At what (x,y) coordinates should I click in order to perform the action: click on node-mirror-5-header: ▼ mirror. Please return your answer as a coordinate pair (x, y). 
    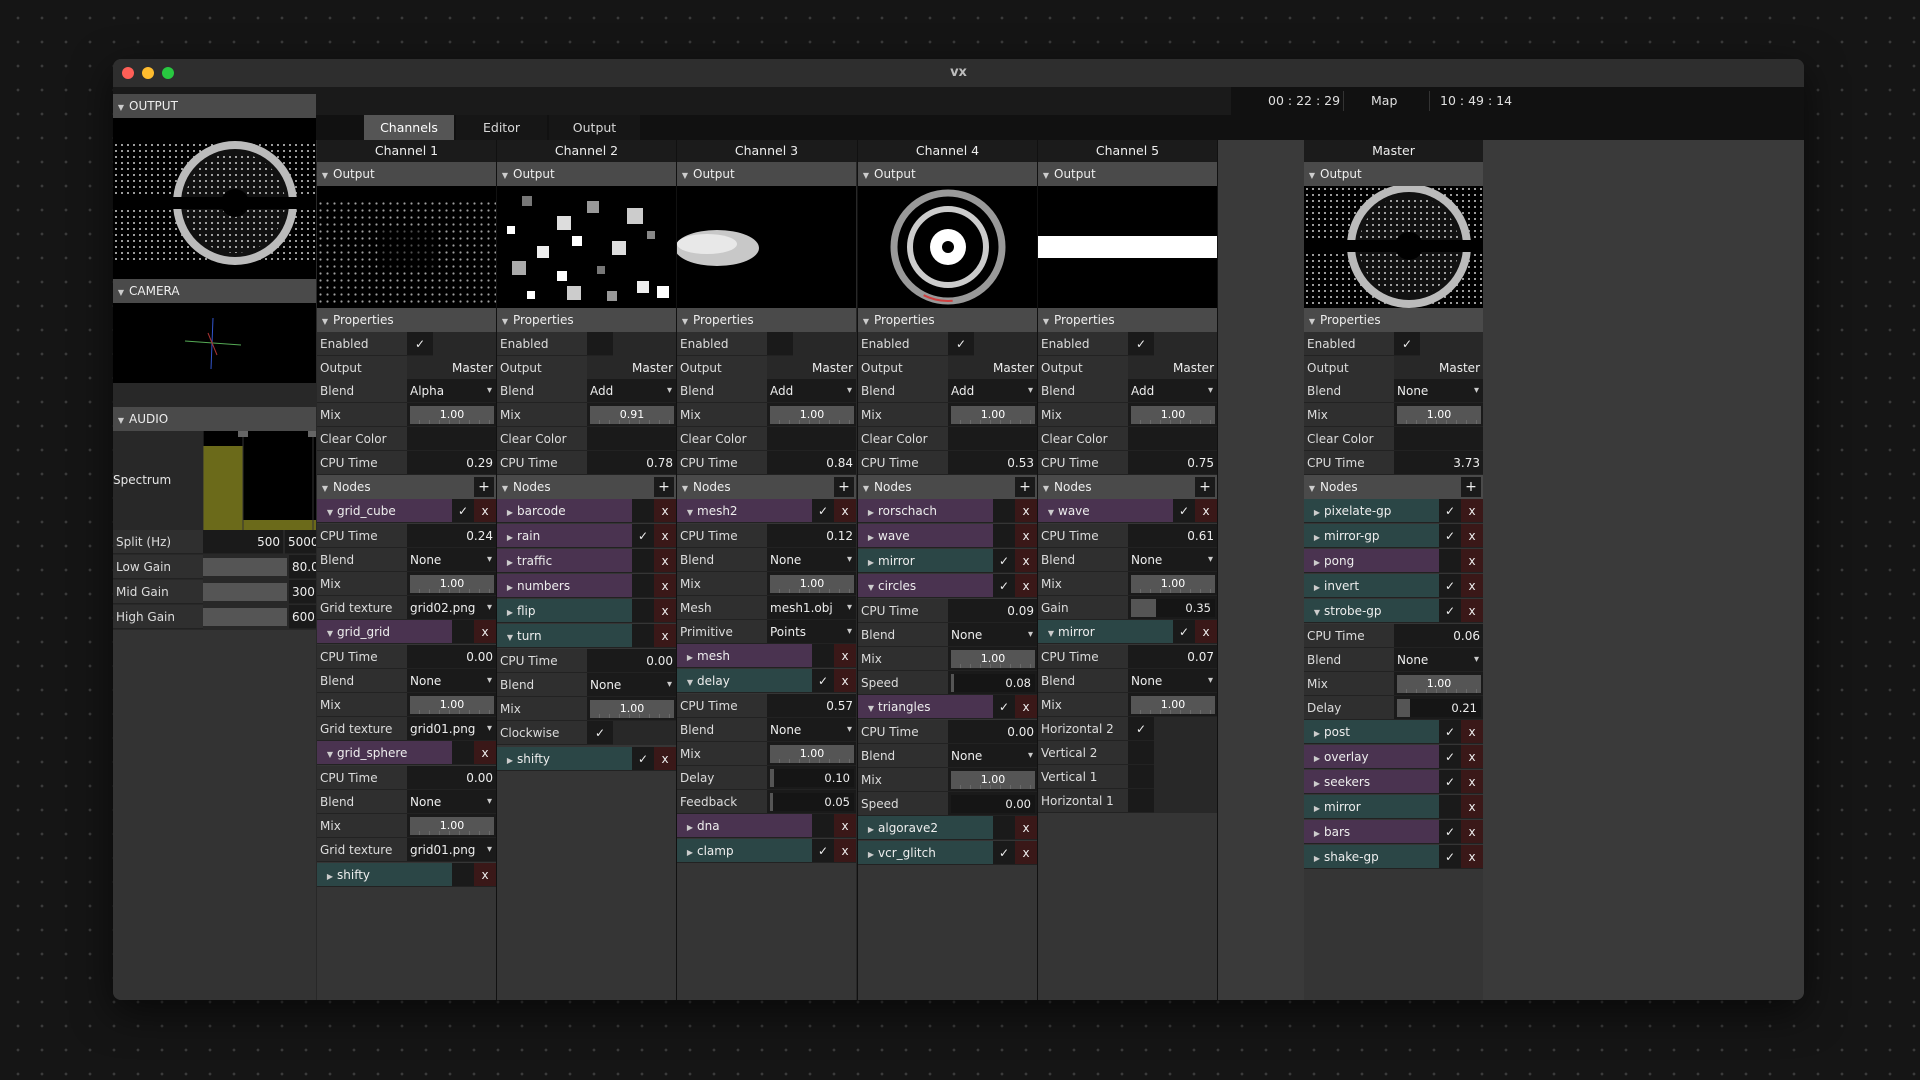
    Looking at the image, I should click on (1105, 631).